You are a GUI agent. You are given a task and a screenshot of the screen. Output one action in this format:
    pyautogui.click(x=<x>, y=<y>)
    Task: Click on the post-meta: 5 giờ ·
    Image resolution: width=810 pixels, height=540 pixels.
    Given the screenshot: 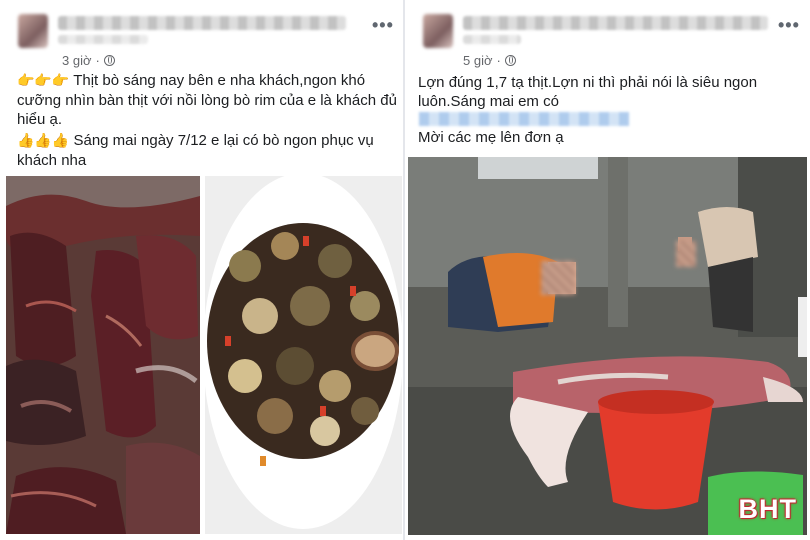 What is the action you would take?
    pyautogui.click(x=489, y=60)
    